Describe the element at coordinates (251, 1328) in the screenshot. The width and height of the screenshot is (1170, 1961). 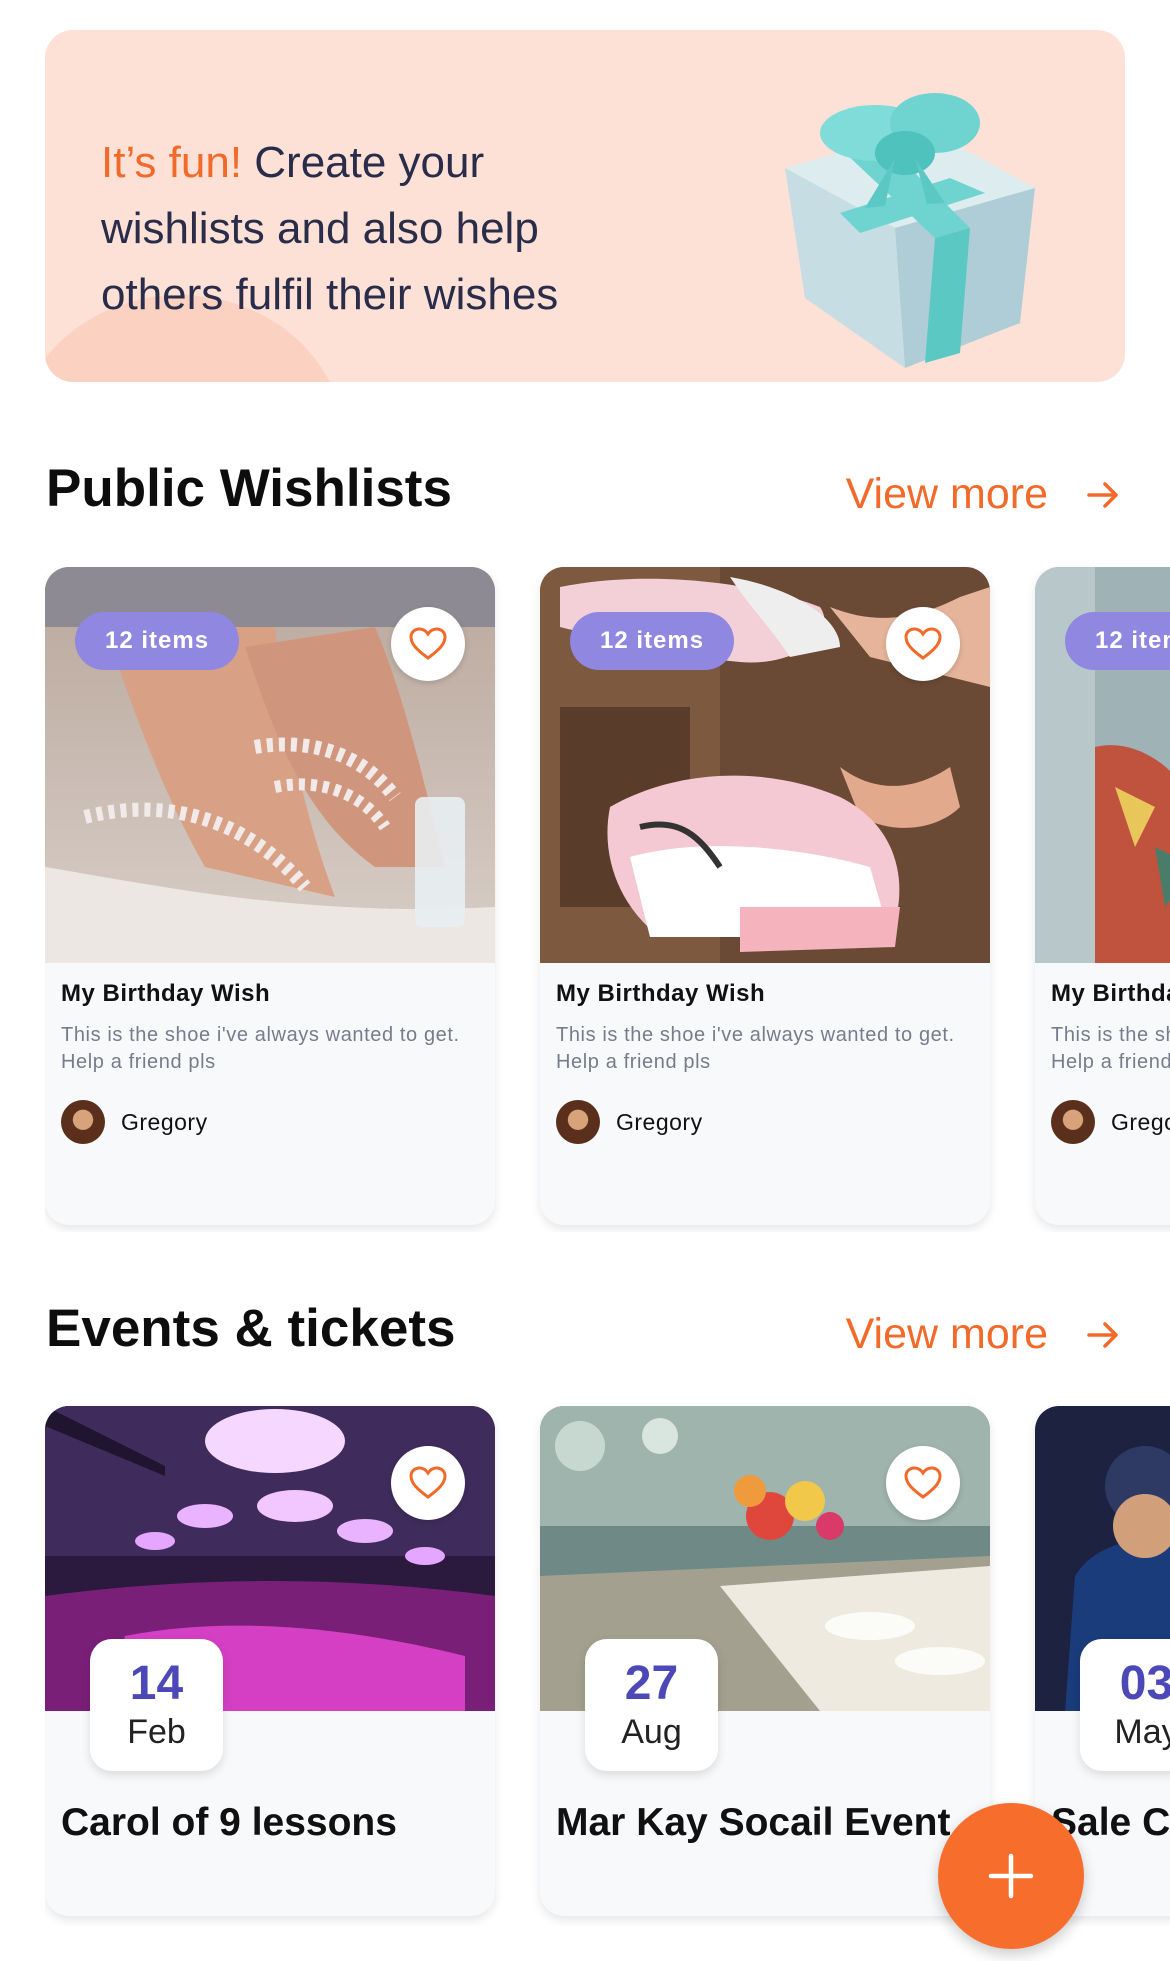
I see `events-title: Events & tickets` at that location.